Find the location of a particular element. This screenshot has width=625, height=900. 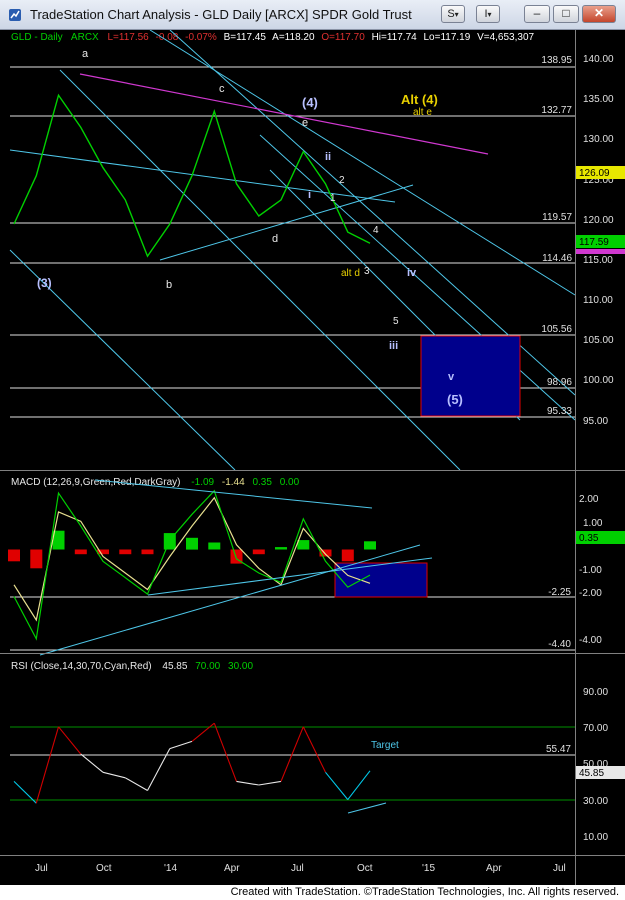

price-tick-120: 120.00 is located at coordinates (598, 220).